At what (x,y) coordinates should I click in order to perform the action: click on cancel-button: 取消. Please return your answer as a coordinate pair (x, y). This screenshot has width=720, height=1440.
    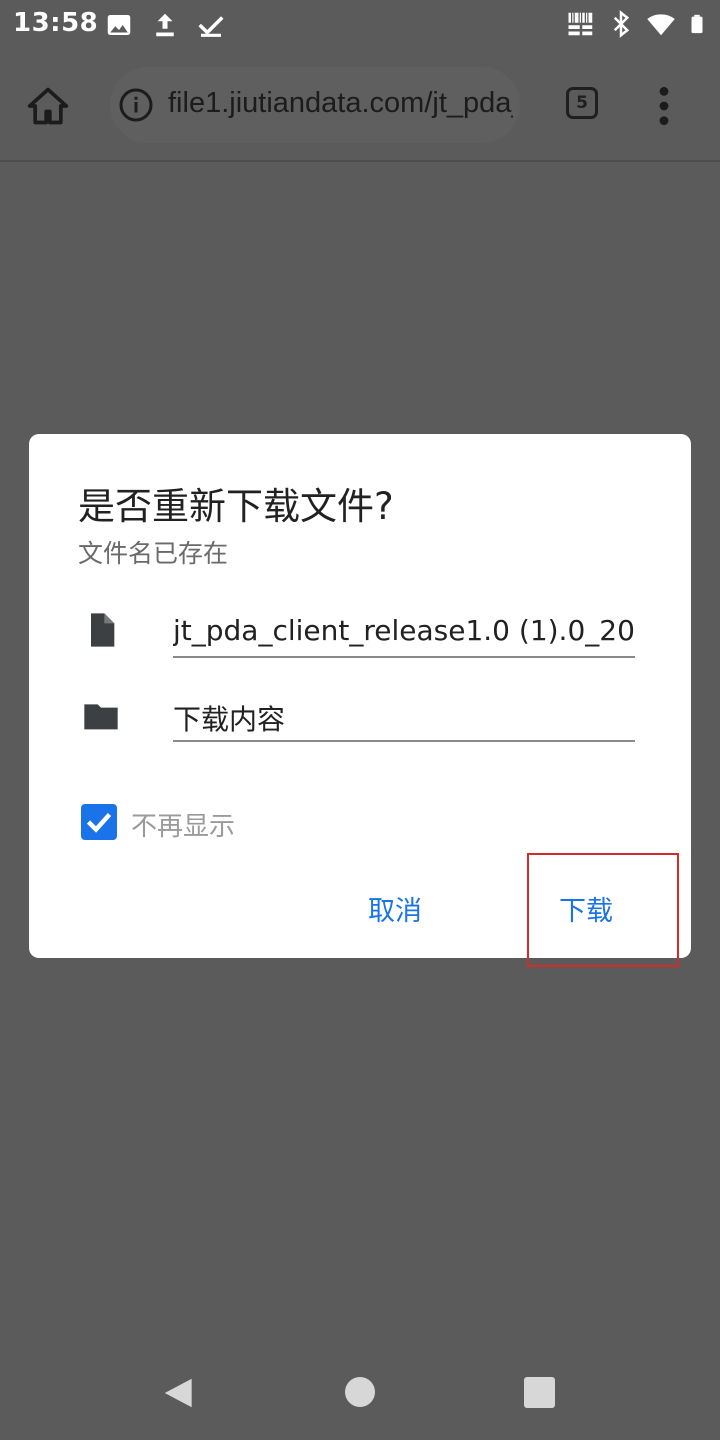
    Looking at the image, I should click on (395, 908).